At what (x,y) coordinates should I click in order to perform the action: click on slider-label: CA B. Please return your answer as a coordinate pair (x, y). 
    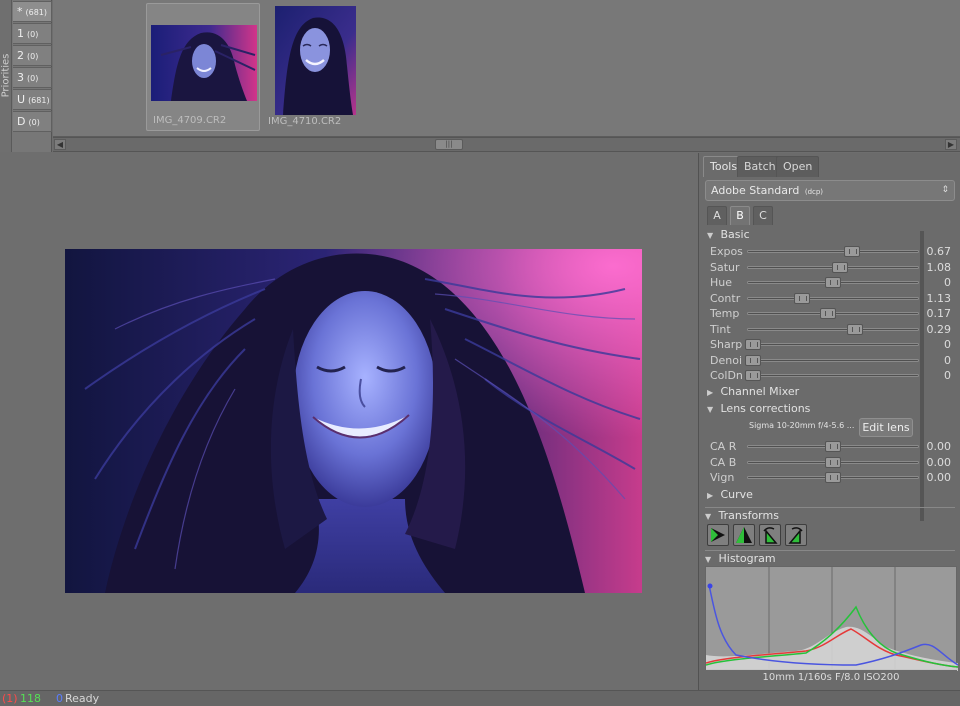
    Looking at the image, I should click on (723, 462).